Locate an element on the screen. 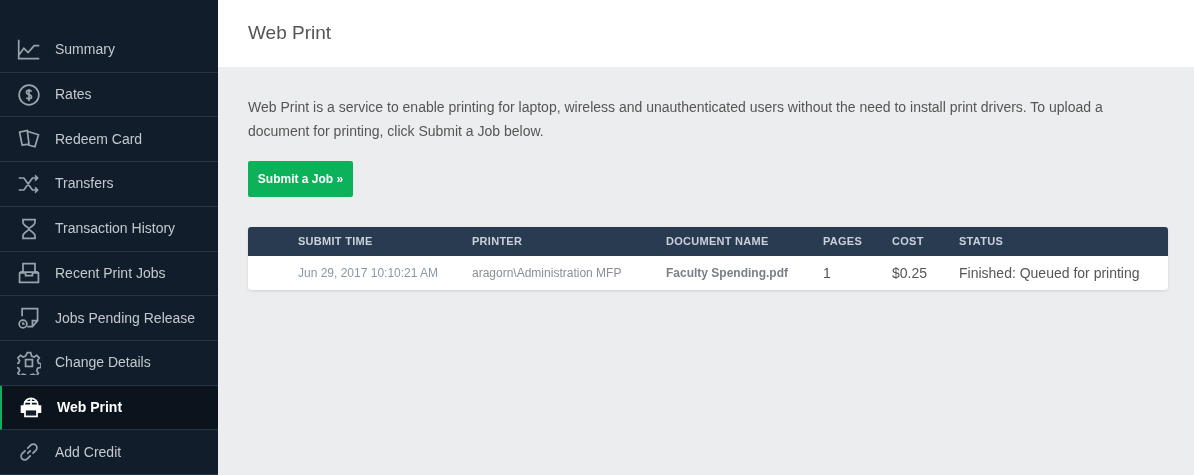 This screenshot has width=1194, height=475. intro-text: Web Print is a service to enable printing for laptop, wireless and unauthenticated users without the need to install print drivers. To upload a document for printing, click Submit a Job below. is located at coordinates (676, 119).